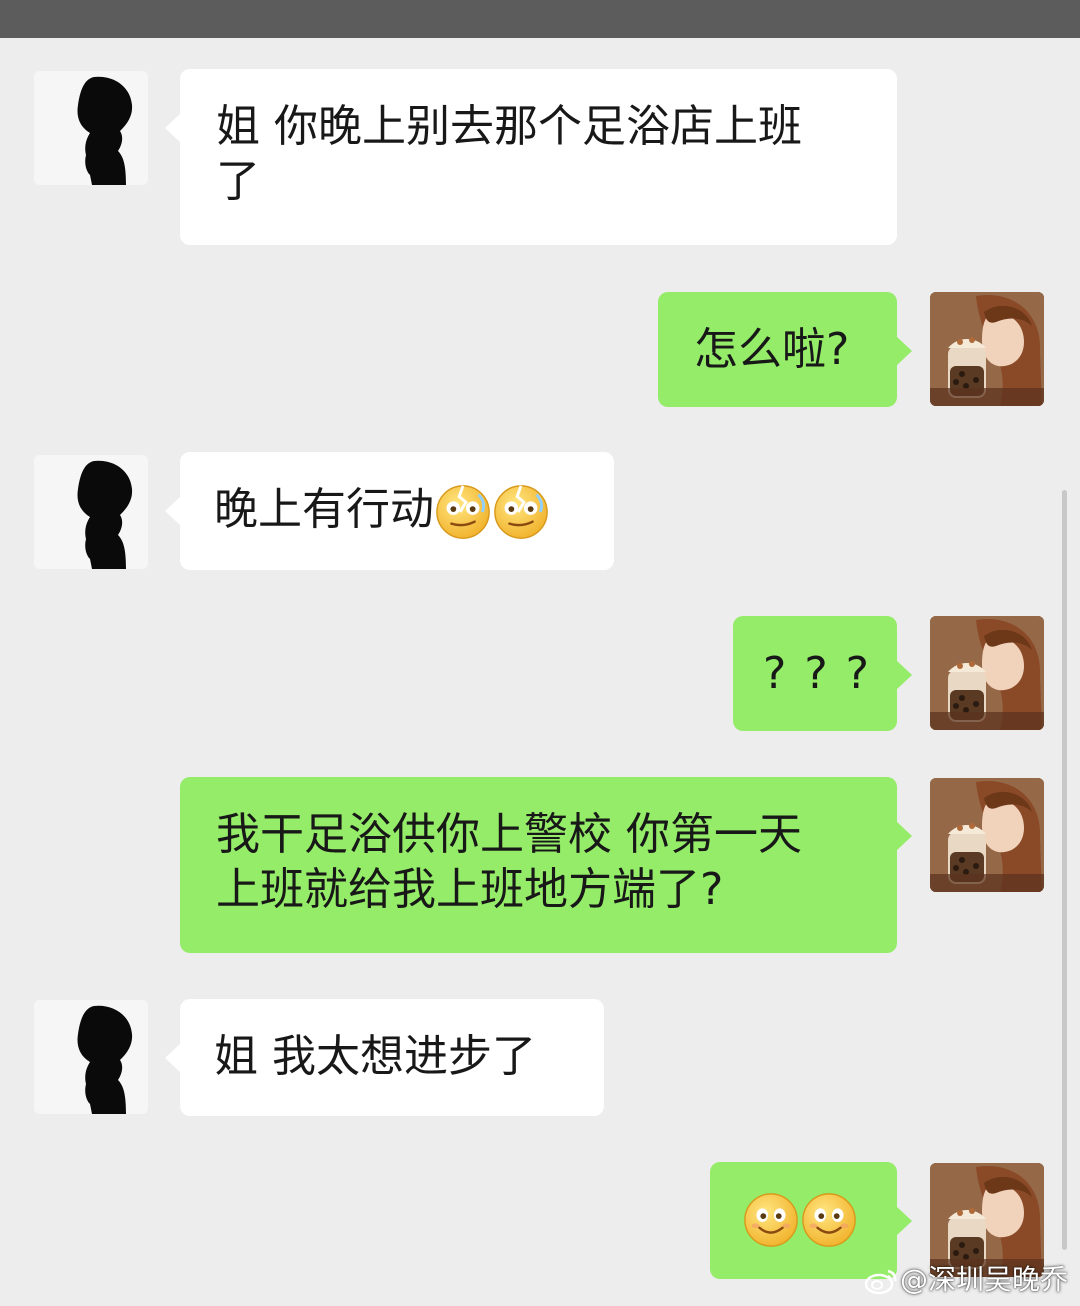 This screenshot has height=1306, width=1080. Describe the element at coordinates (983, 1279) in the screenshot. I see `watermark-text: @深圳吴晚乔` at that location.